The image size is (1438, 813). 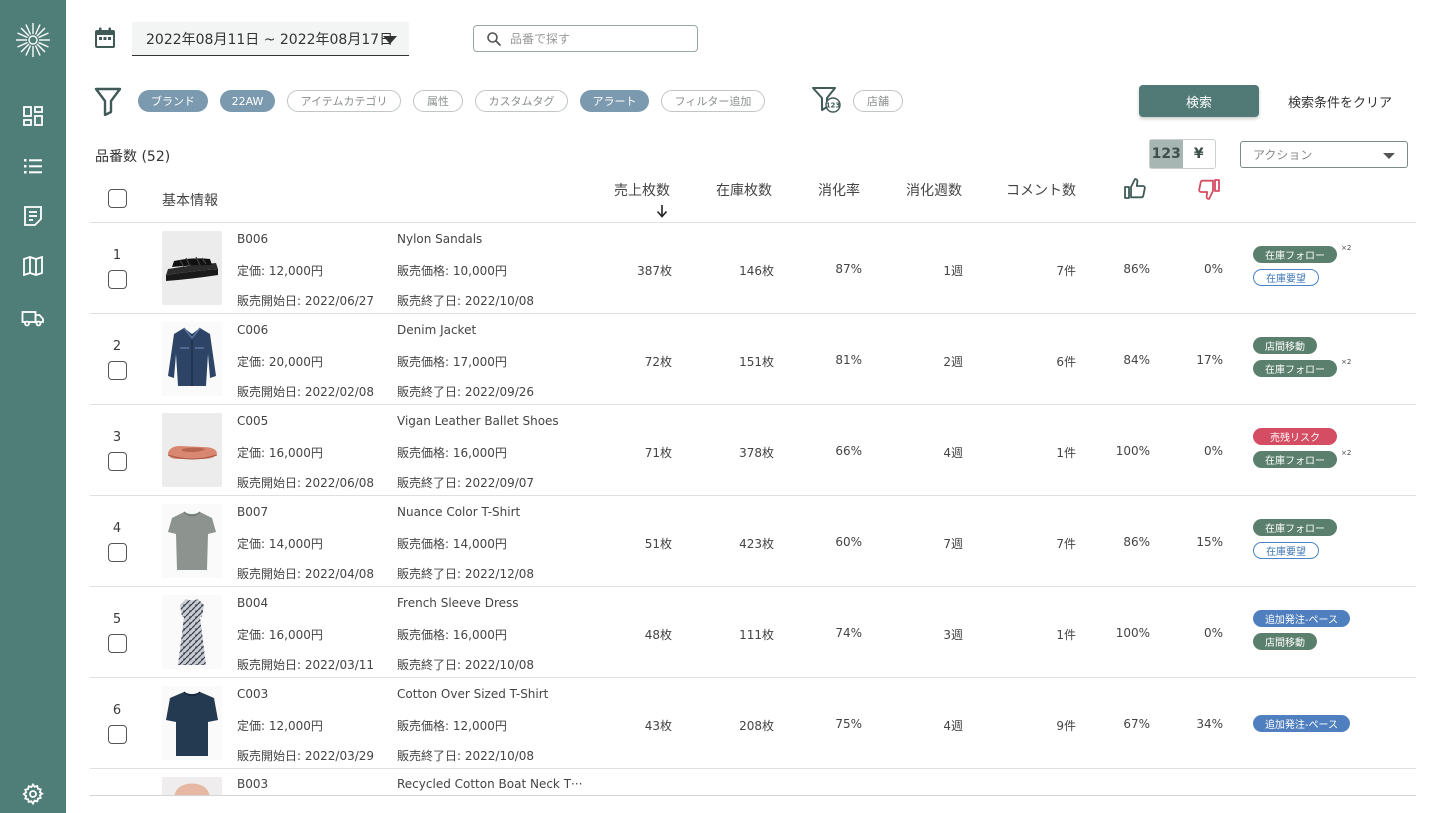 What do you see at coordinates (1199, 101) in the screenshot?
I see `search-button: 検索` at bounding box center [1199, 101].